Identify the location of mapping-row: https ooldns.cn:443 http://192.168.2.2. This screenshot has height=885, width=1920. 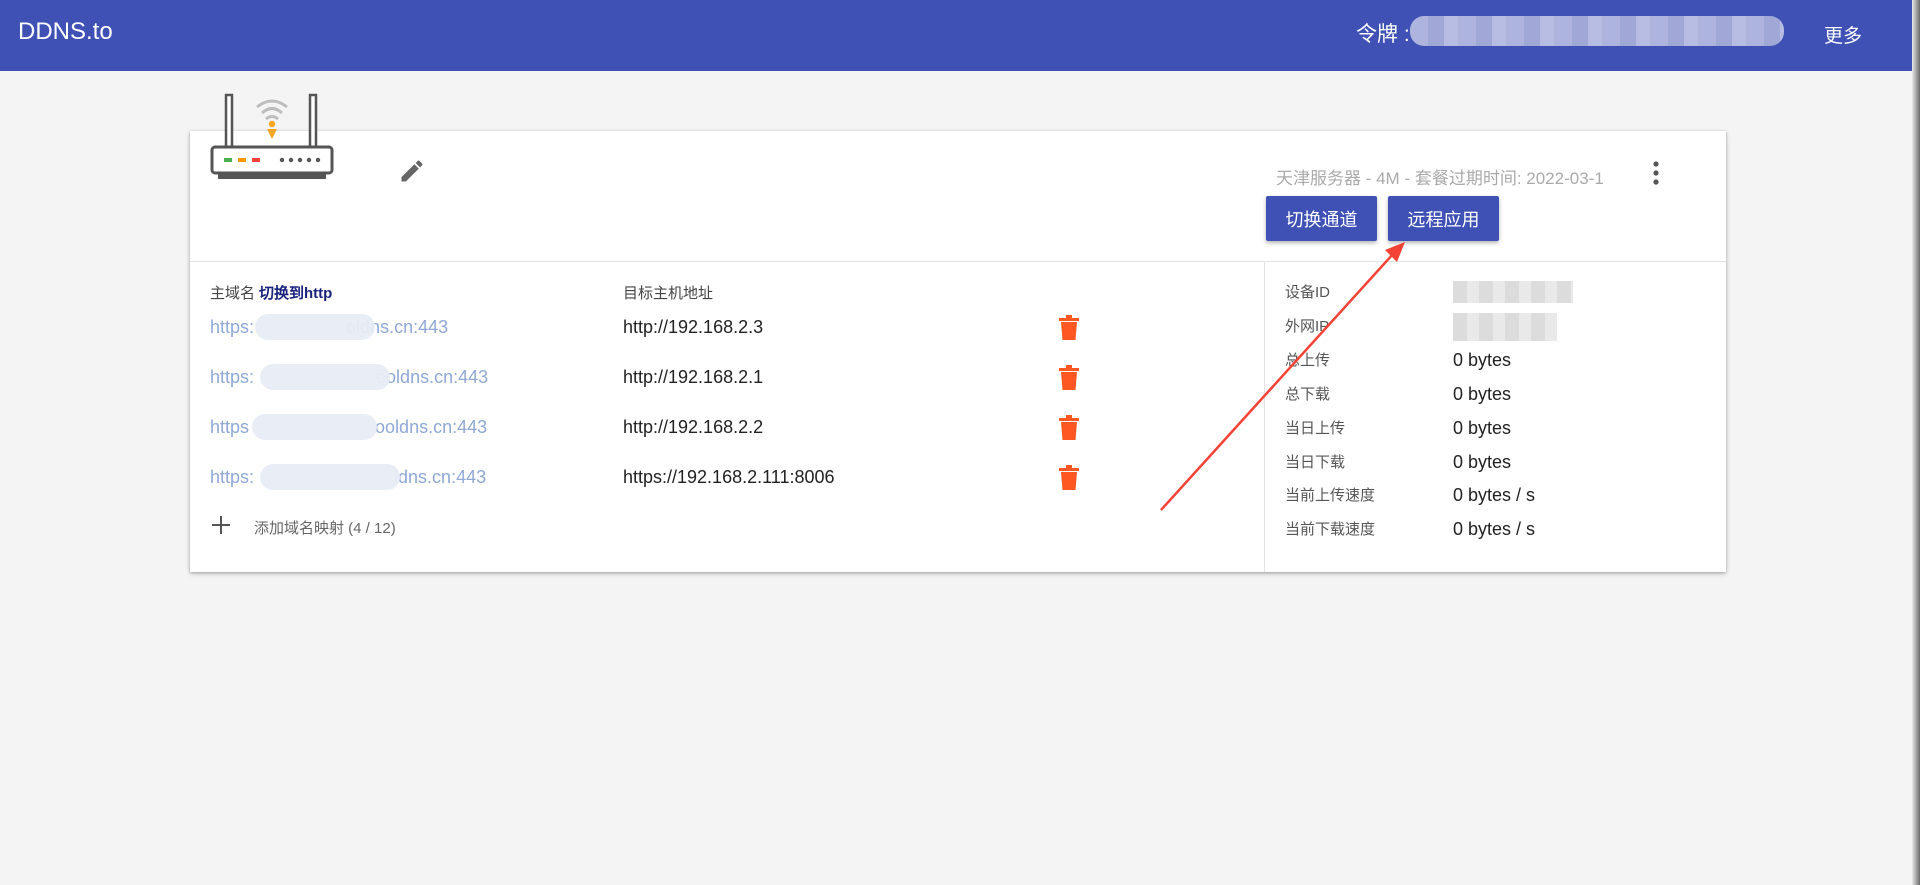
(727, 440).